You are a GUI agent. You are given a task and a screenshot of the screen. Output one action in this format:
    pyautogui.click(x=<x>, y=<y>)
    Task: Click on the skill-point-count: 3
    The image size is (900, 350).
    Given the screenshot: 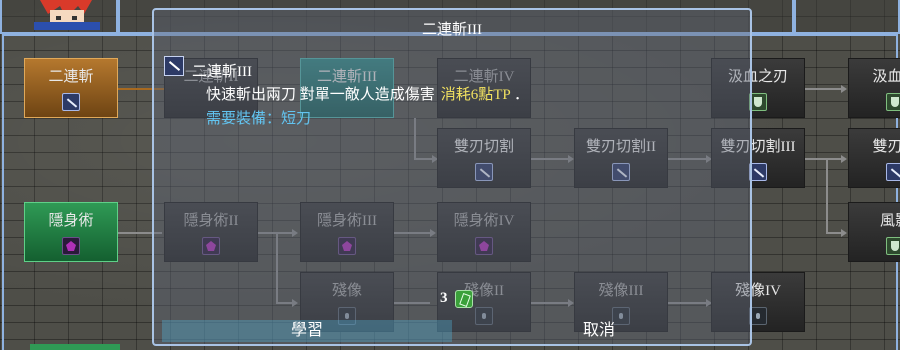 What is the action you would take?
    pyautogui.click(x=444, y=298)
    